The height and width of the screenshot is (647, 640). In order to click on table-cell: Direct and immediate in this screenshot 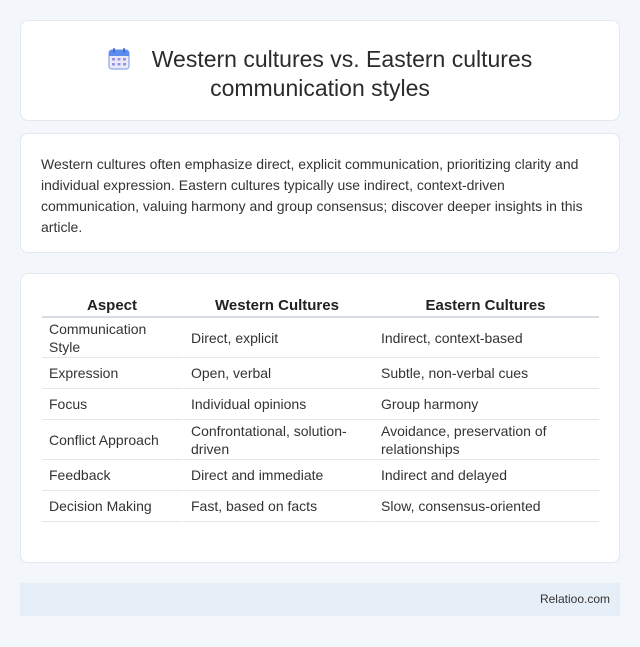, I will do `click(277, 475)`.